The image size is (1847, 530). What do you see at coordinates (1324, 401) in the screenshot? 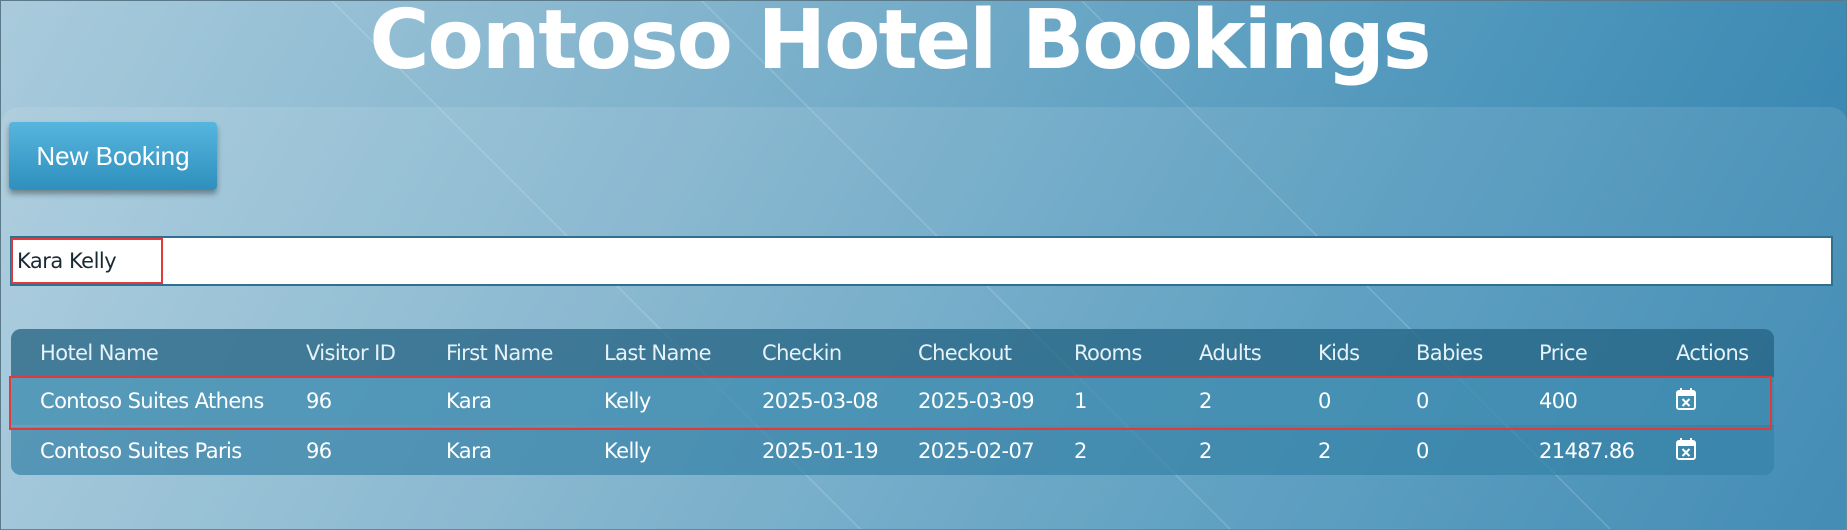
I see `cell-kids: 0` at bounding box center [1324, 401].